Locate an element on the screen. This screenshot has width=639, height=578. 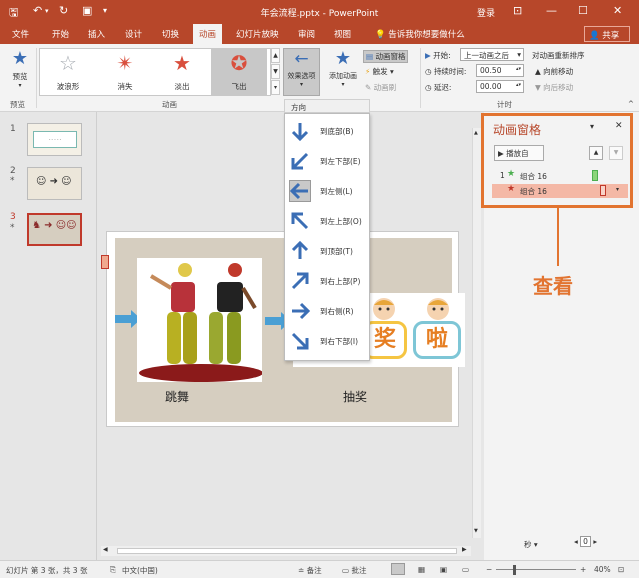
language-status: 中文(中国) is located at coordinates (140, 570).